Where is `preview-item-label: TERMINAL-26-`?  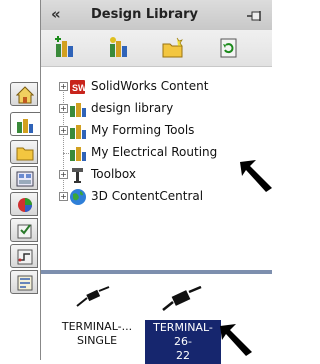 preview-item-label: TERMINAL-26- is located at coordinates (183, 334).